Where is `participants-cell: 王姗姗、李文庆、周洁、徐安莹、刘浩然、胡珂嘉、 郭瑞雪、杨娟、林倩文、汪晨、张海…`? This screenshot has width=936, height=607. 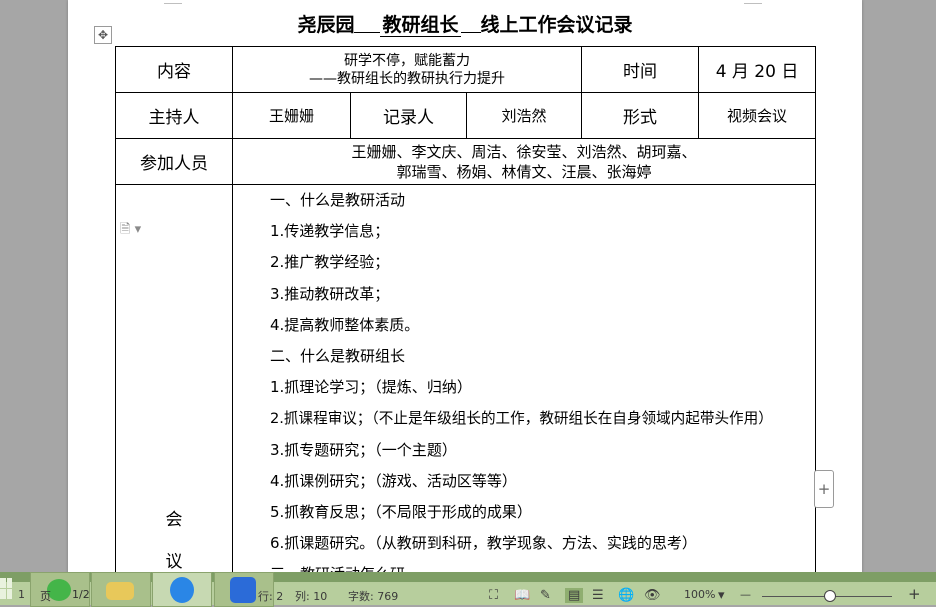
participants-cell: 王姗姗、李文庆、周洁、徐安莹、刘浩然、胡珂嘉、 郭瑞雪、杨娟、林倩文、汪晨、张海… is located at coordinates (524, 161).